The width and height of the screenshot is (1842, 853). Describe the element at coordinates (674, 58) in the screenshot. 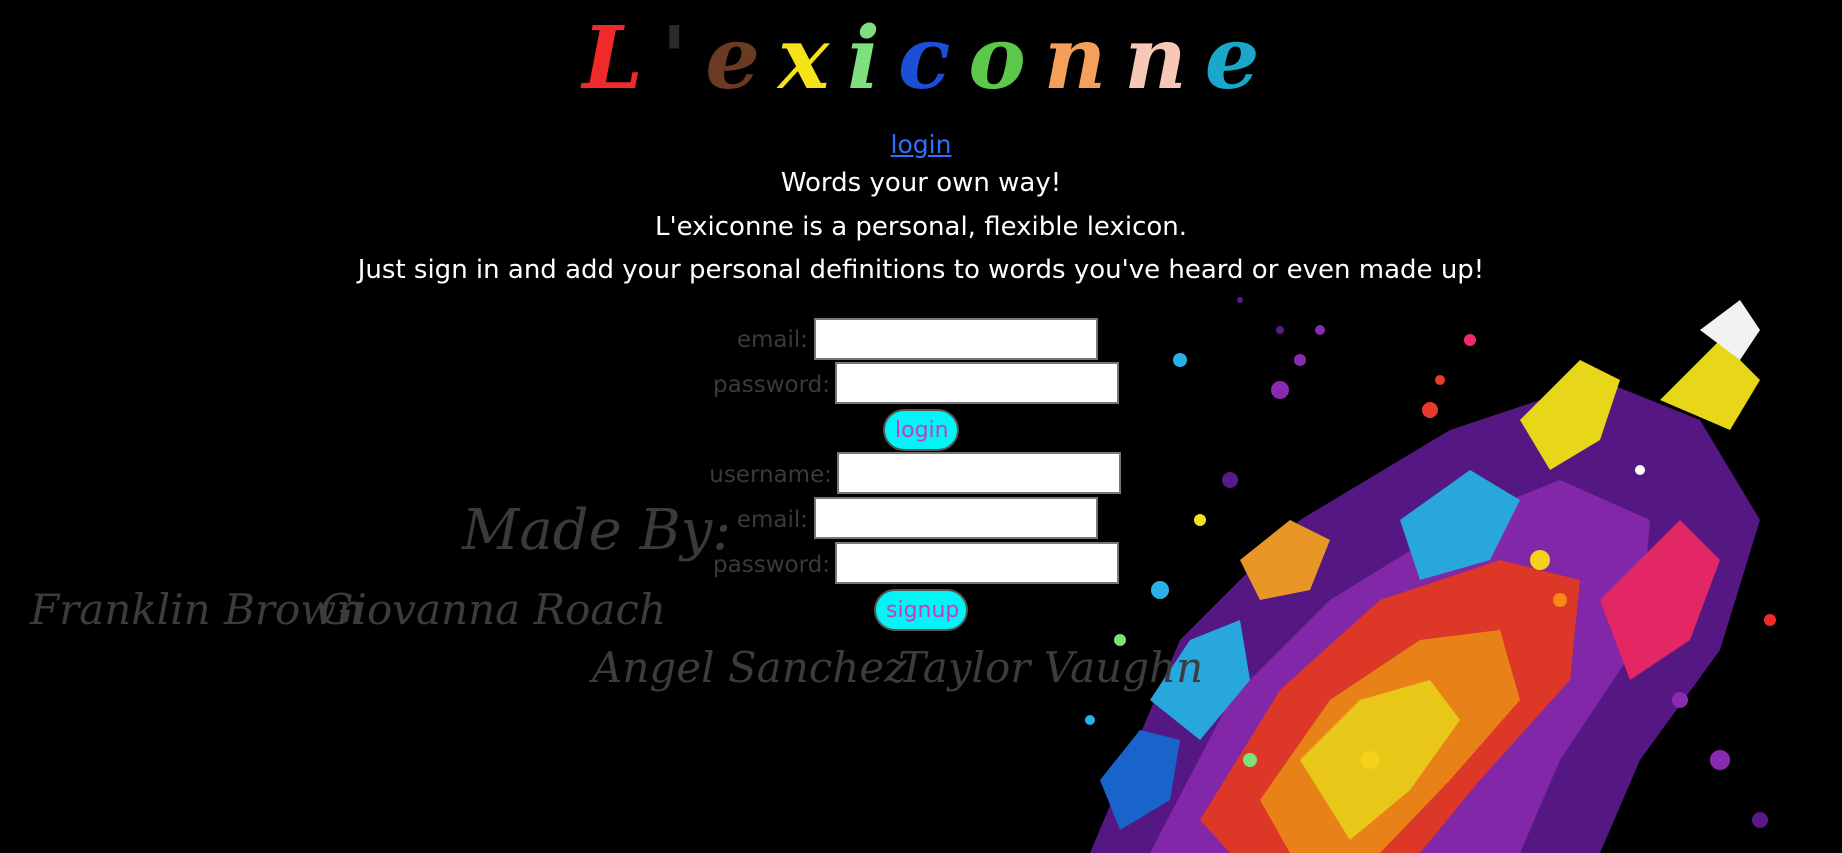

I see `title-letter: '` at that location.